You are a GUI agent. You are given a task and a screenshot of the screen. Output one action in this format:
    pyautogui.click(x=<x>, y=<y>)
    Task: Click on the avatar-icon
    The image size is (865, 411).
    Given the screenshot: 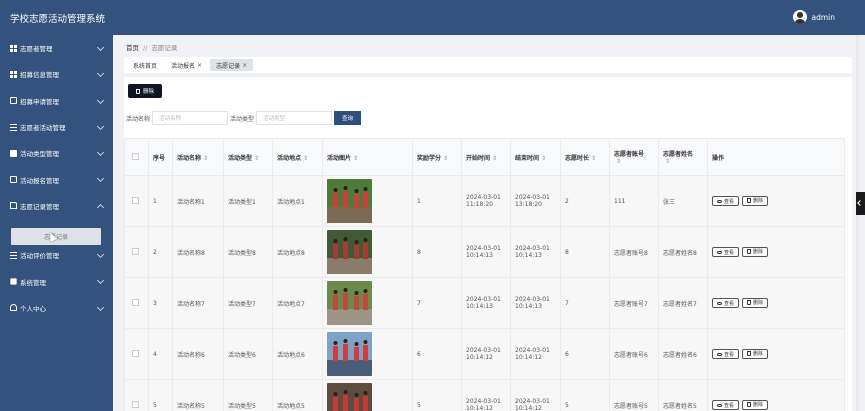 What is the action you would take?
    pyautogui.click(x=799, y=17)
    